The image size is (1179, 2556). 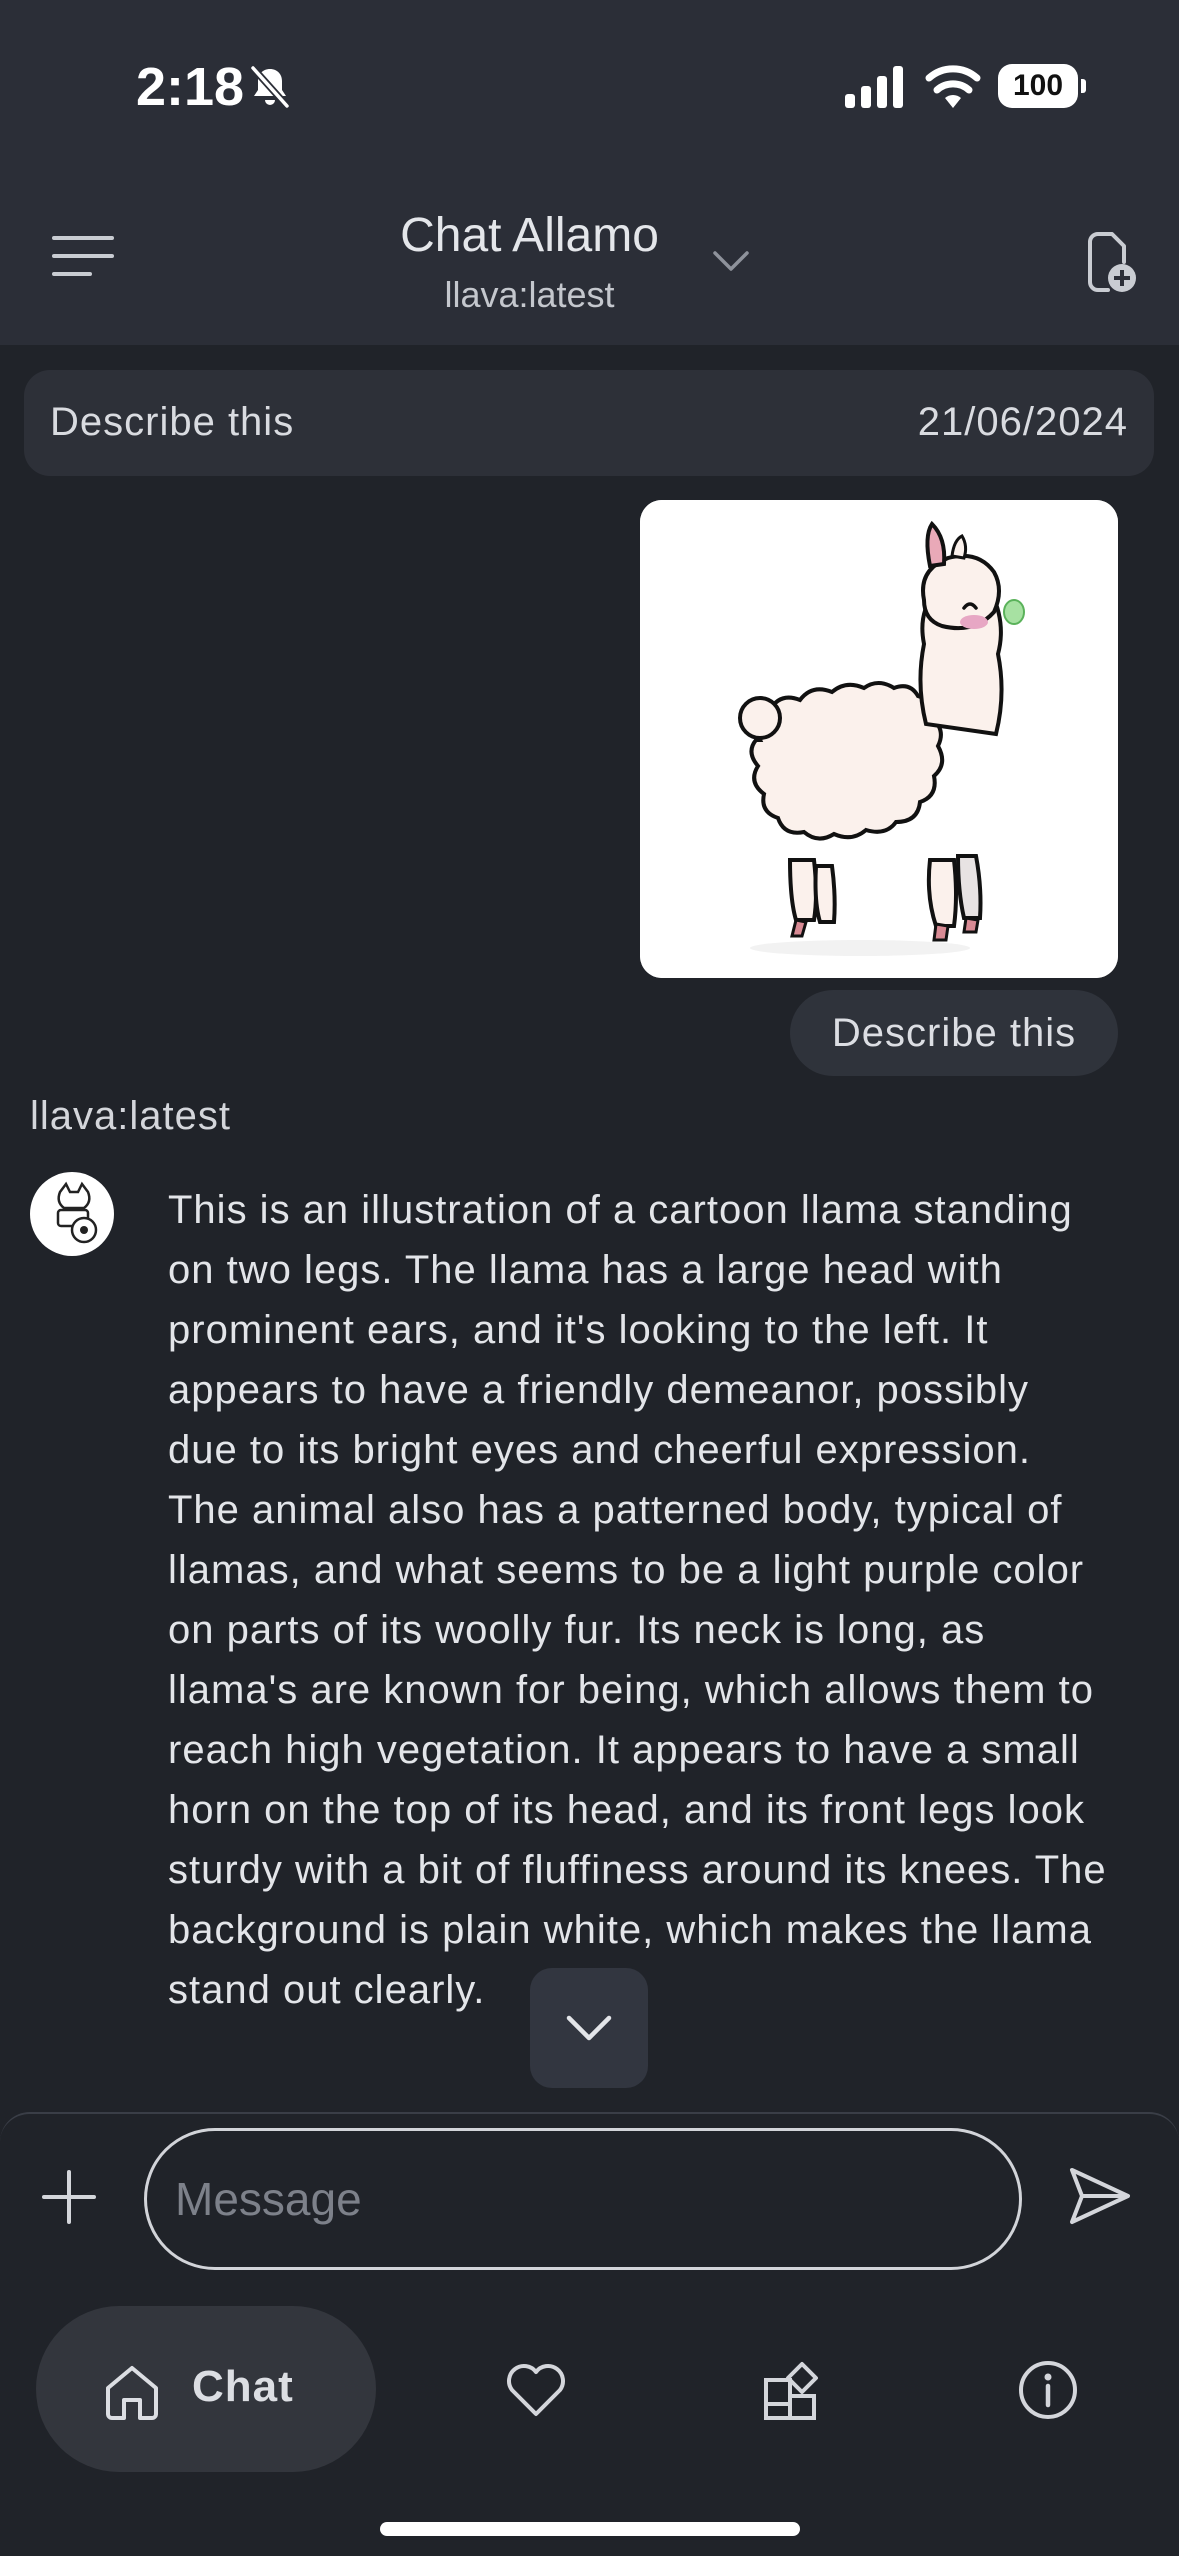 What do you see at coordinates (1048, 2390) in the screenshot?
I see `info-icon` at bounding box center [1048, 2390].